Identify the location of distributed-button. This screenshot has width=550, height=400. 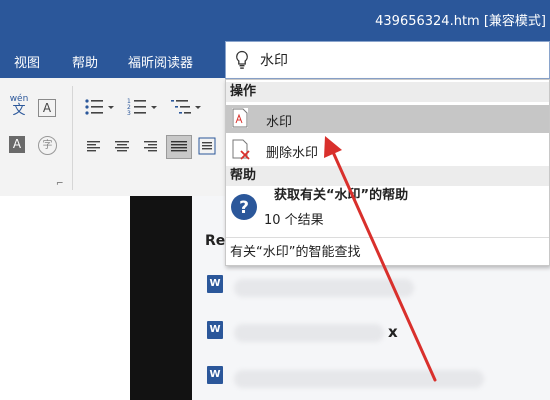
(207, 146).